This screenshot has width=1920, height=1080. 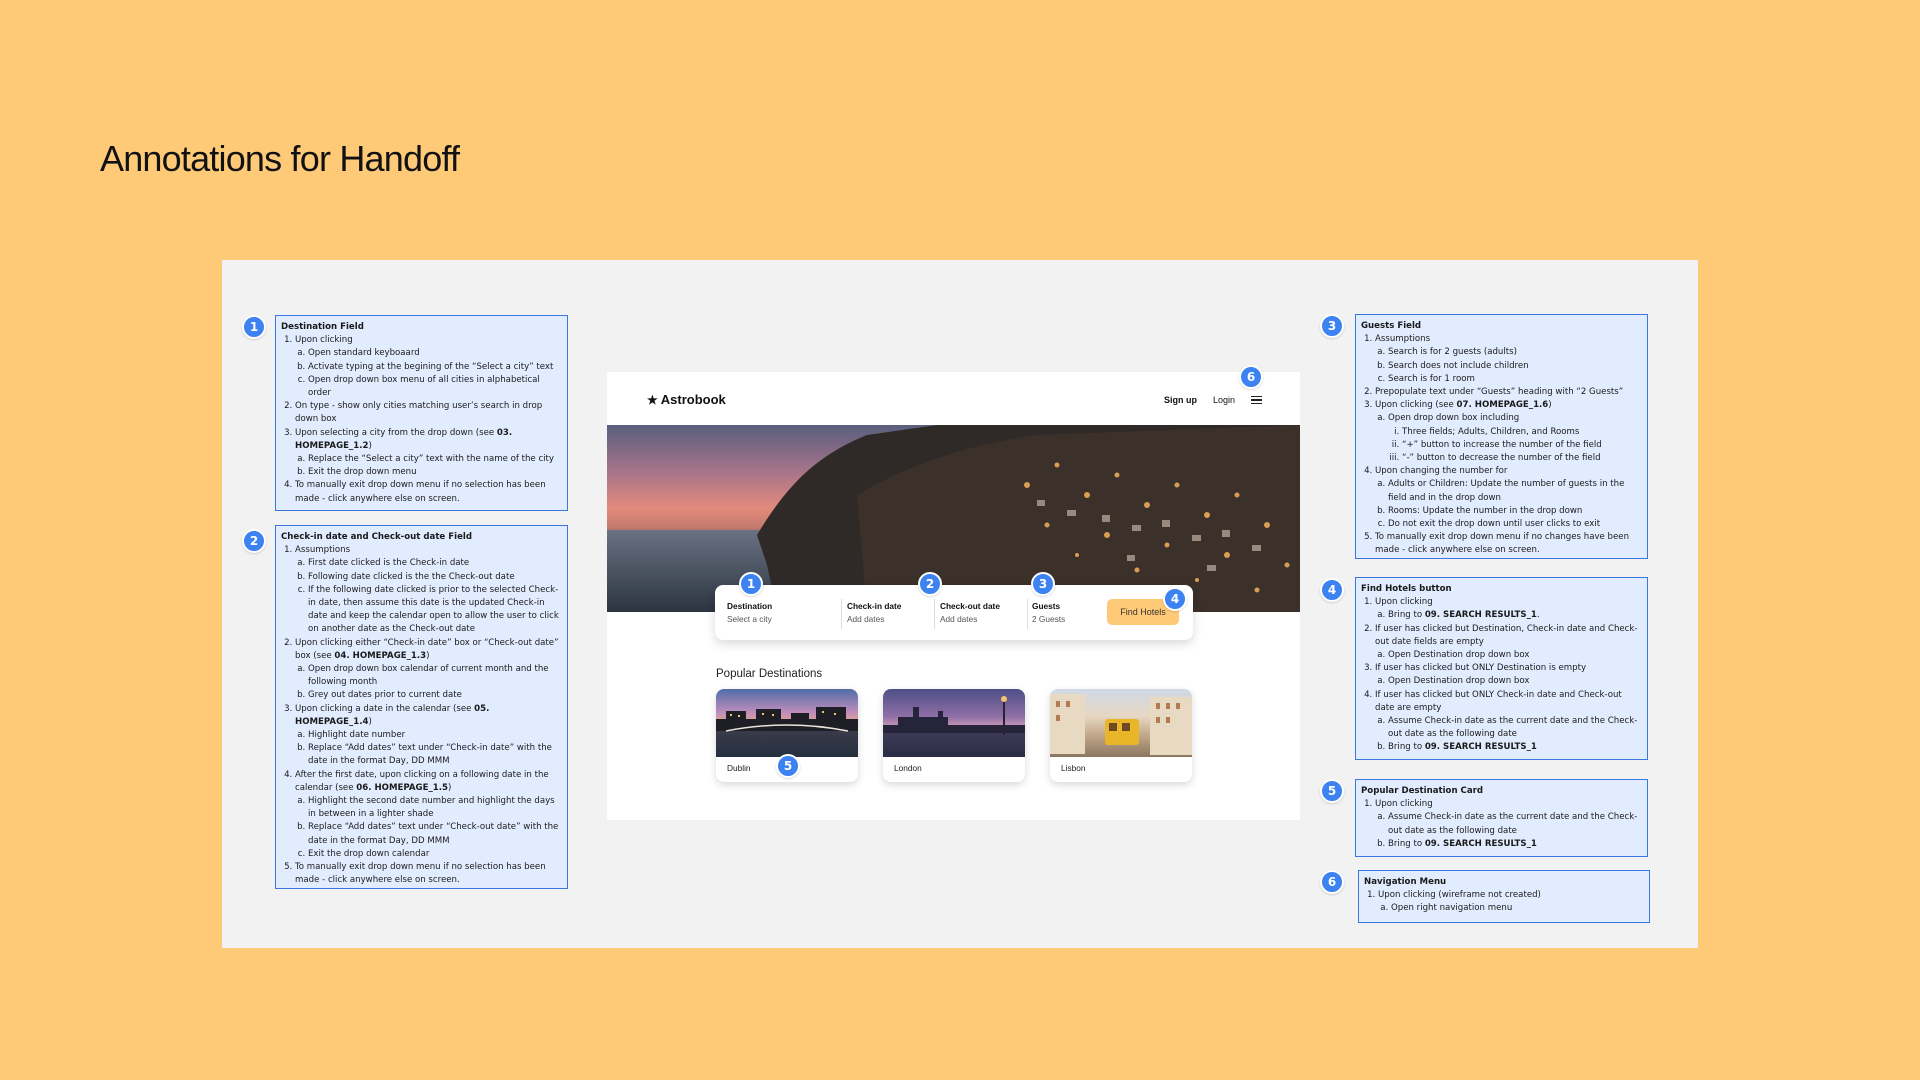 What do you see at coordinates (1121, 723) in the screenshot?
I see `lisbon-image` at bounding box center [1121, 723].